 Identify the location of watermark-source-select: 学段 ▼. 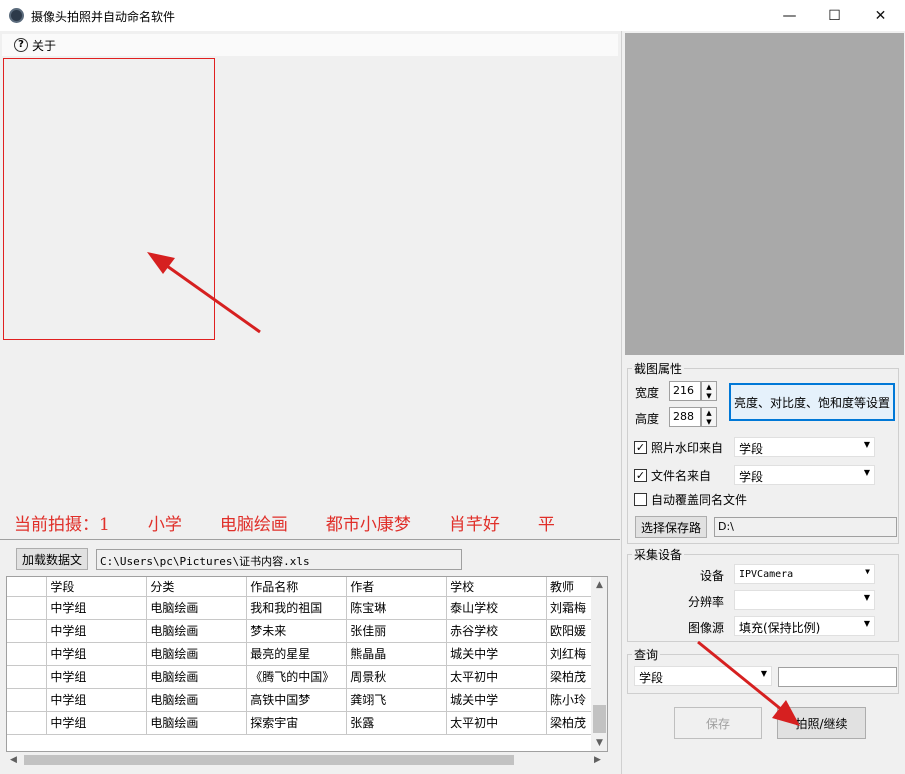
(804, 447).